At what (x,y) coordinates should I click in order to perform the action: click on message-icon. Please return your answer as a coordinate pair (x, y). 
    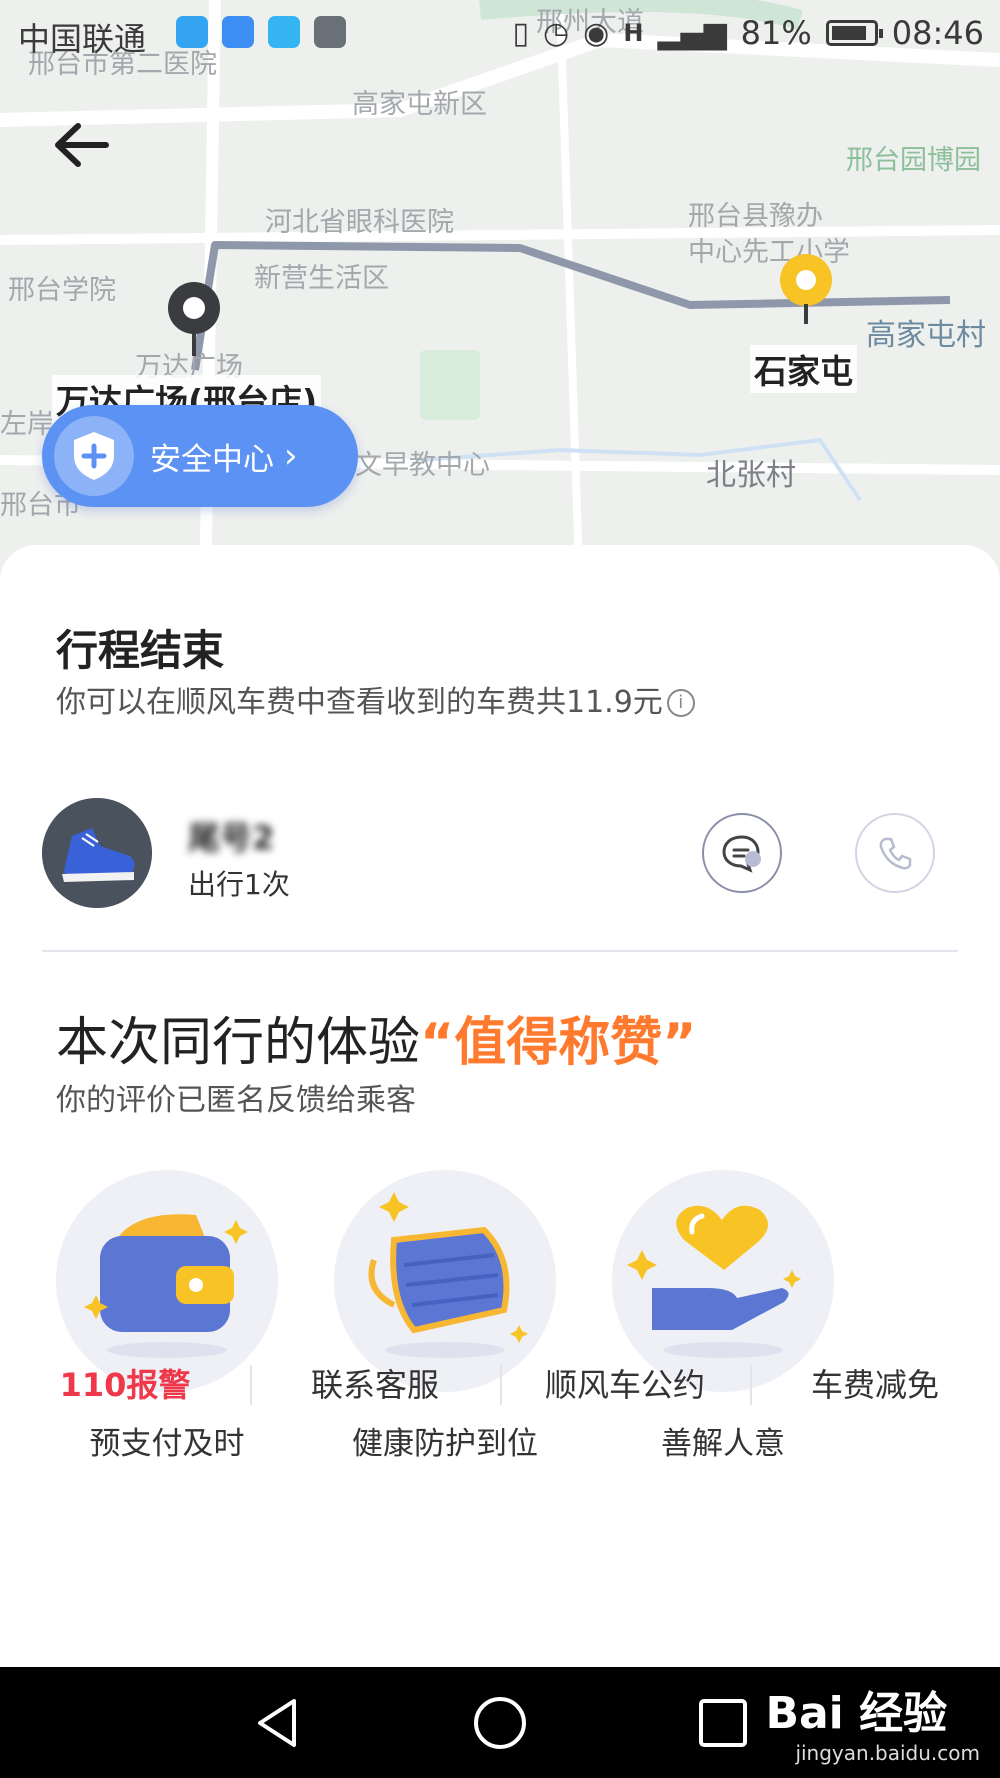
    Looking at the image, I should click on (284, 32).